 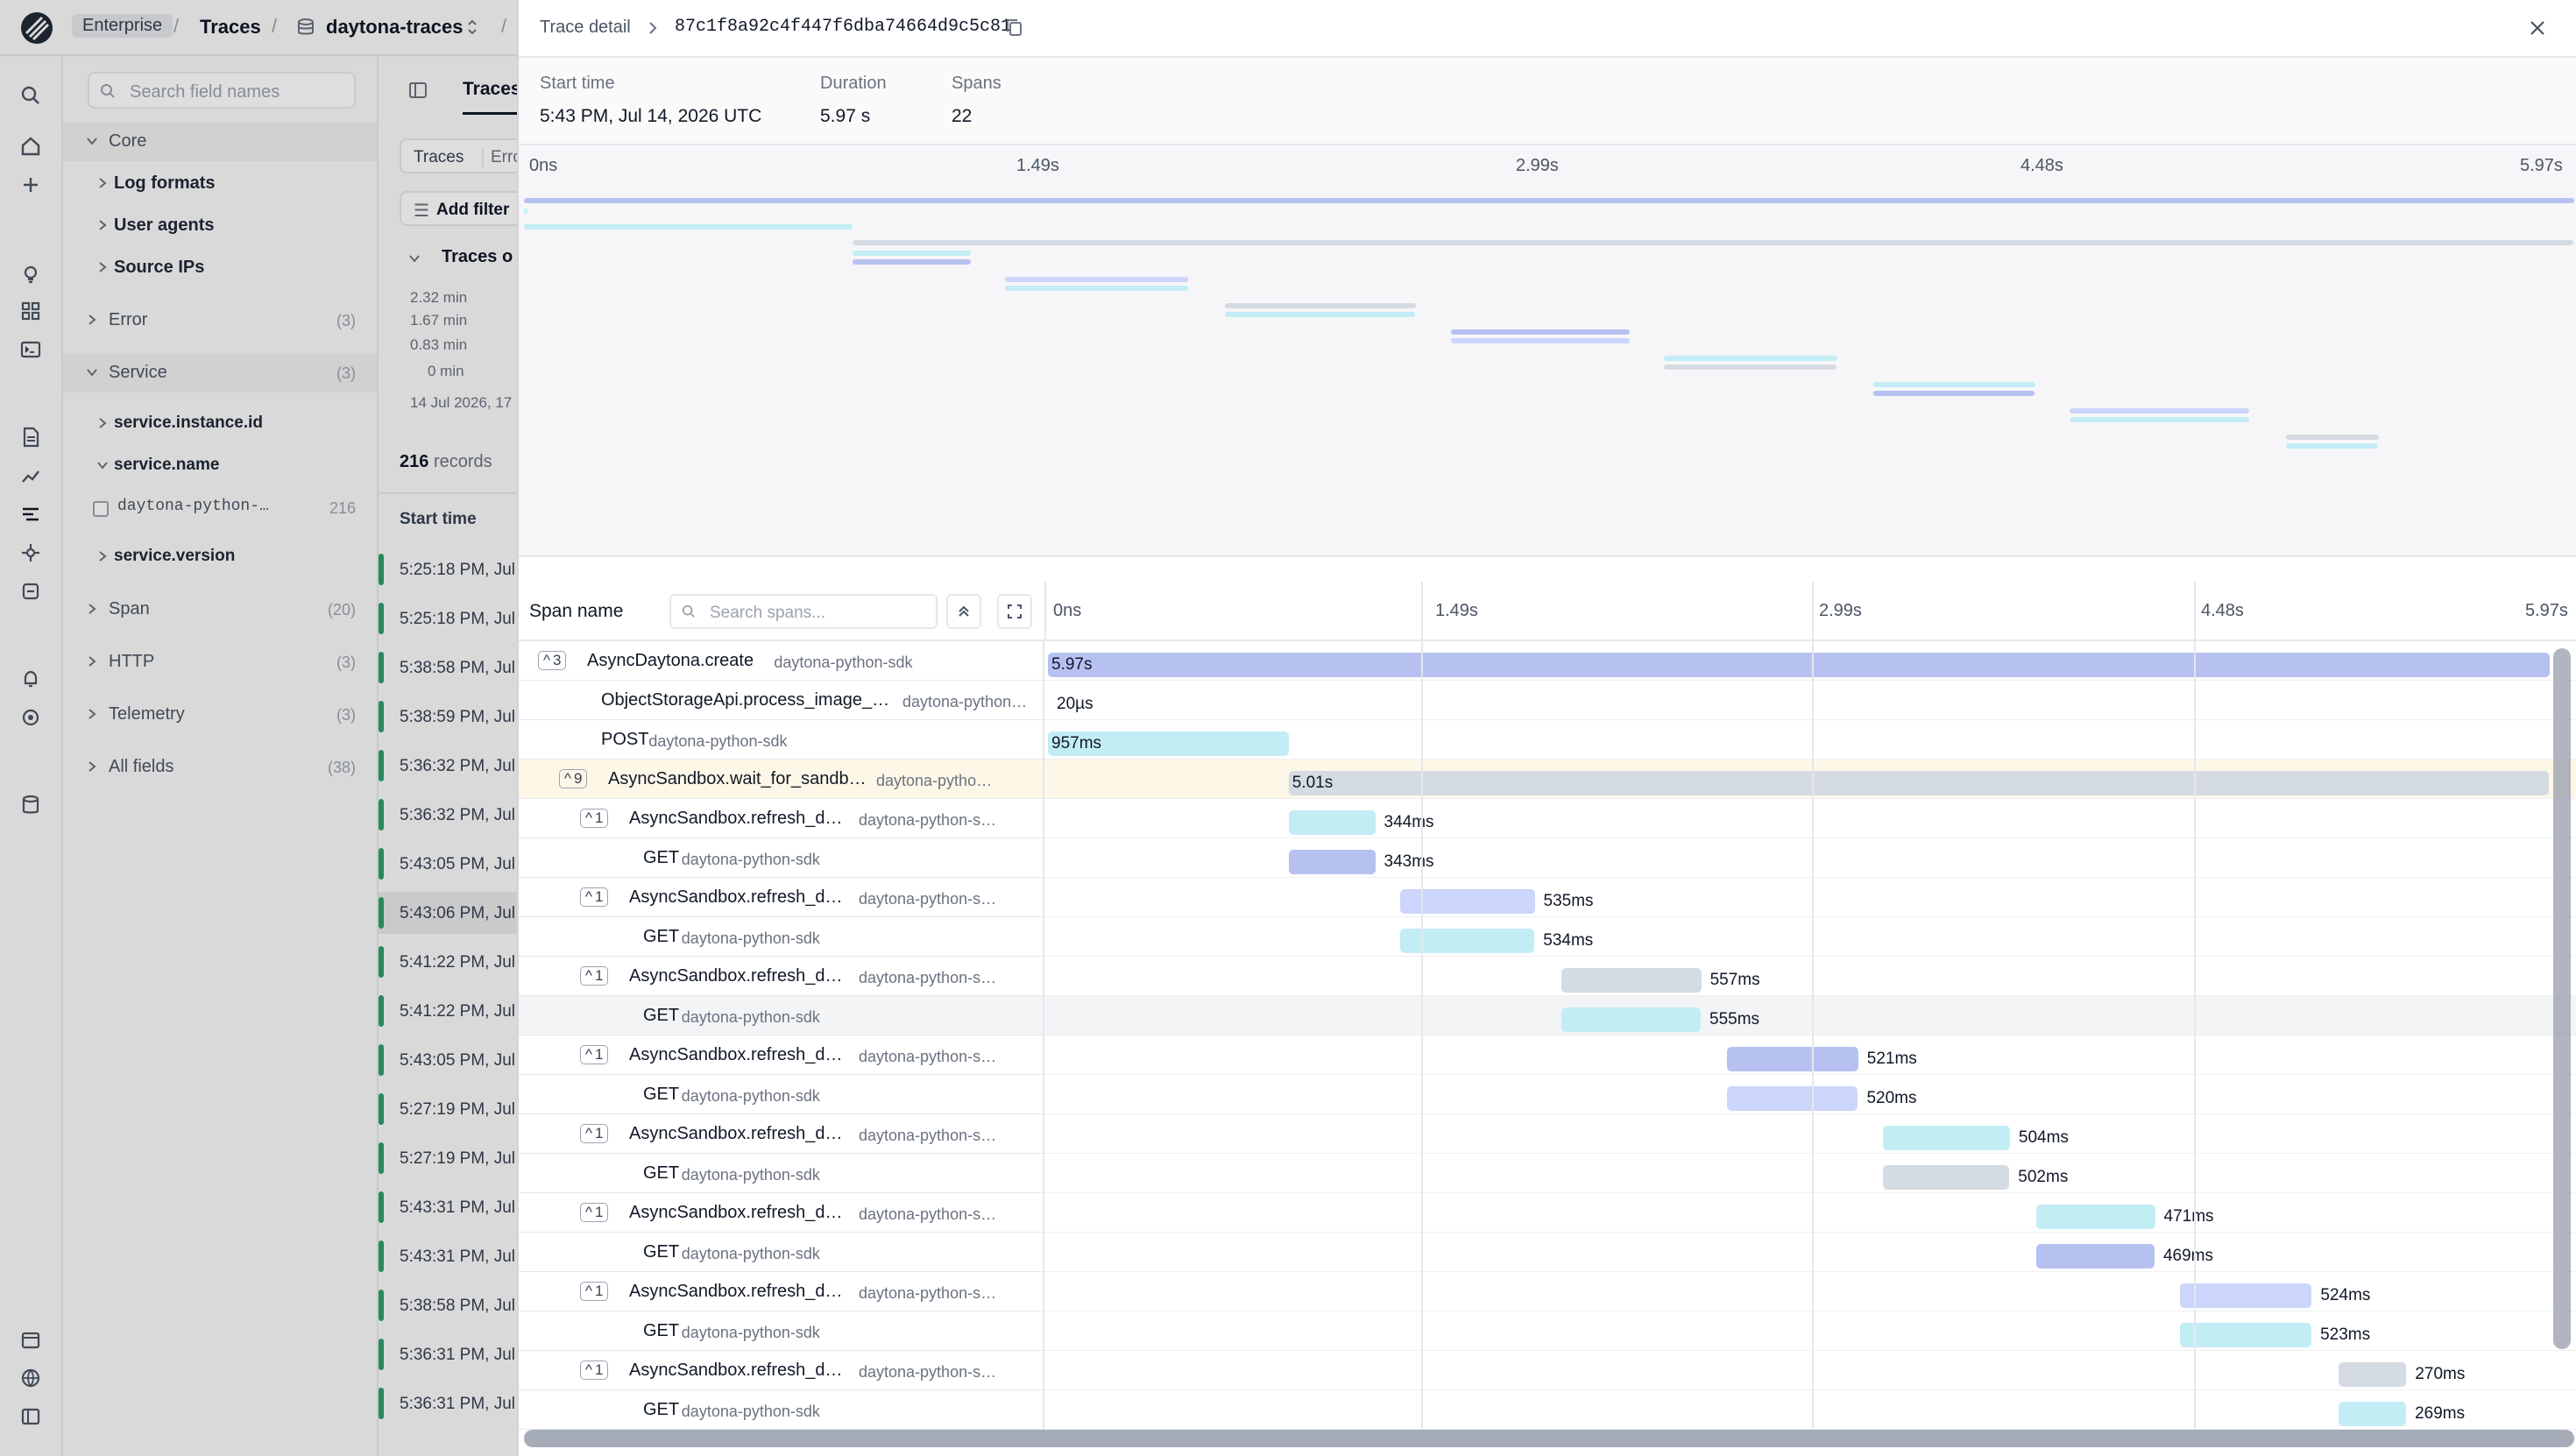 I want to click on settings-icon, so click(x=30, y=717).